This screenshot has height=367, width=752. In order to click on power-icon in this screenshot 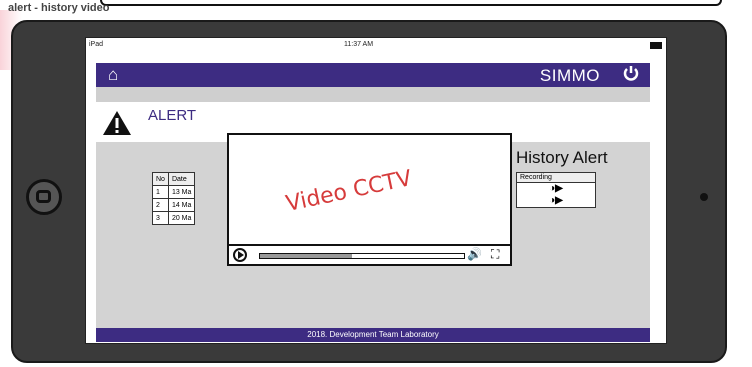, I will do `click(631, 76)`.